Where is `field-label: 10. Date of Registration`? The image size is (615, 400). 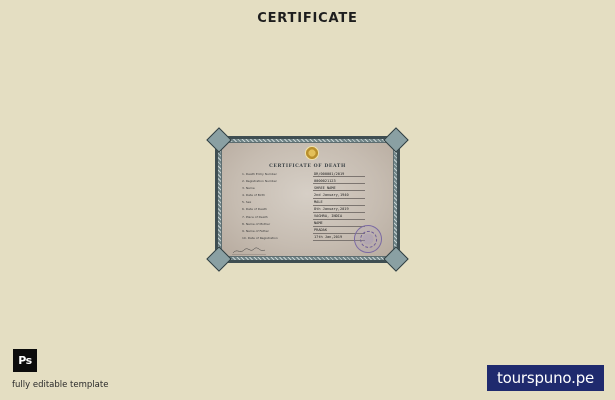
field-label: 10. Date of Registration is located at coordinates (260, 237).